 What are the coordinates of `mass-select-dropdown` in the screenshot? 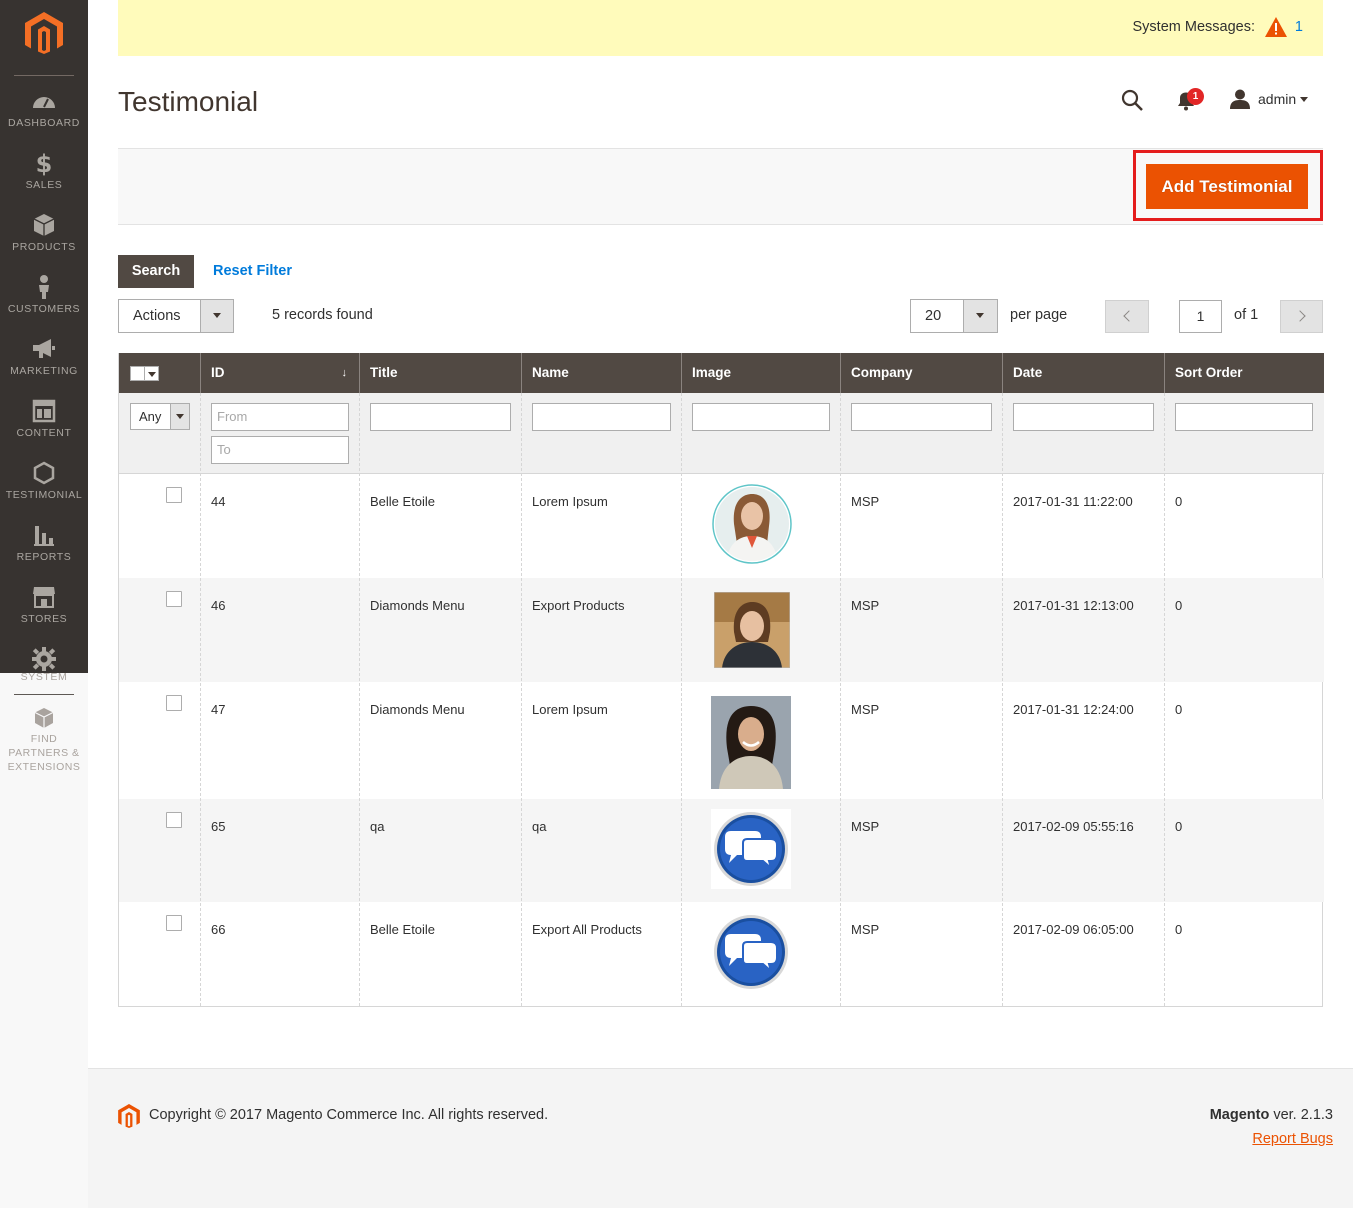 It's located at (152, 373).